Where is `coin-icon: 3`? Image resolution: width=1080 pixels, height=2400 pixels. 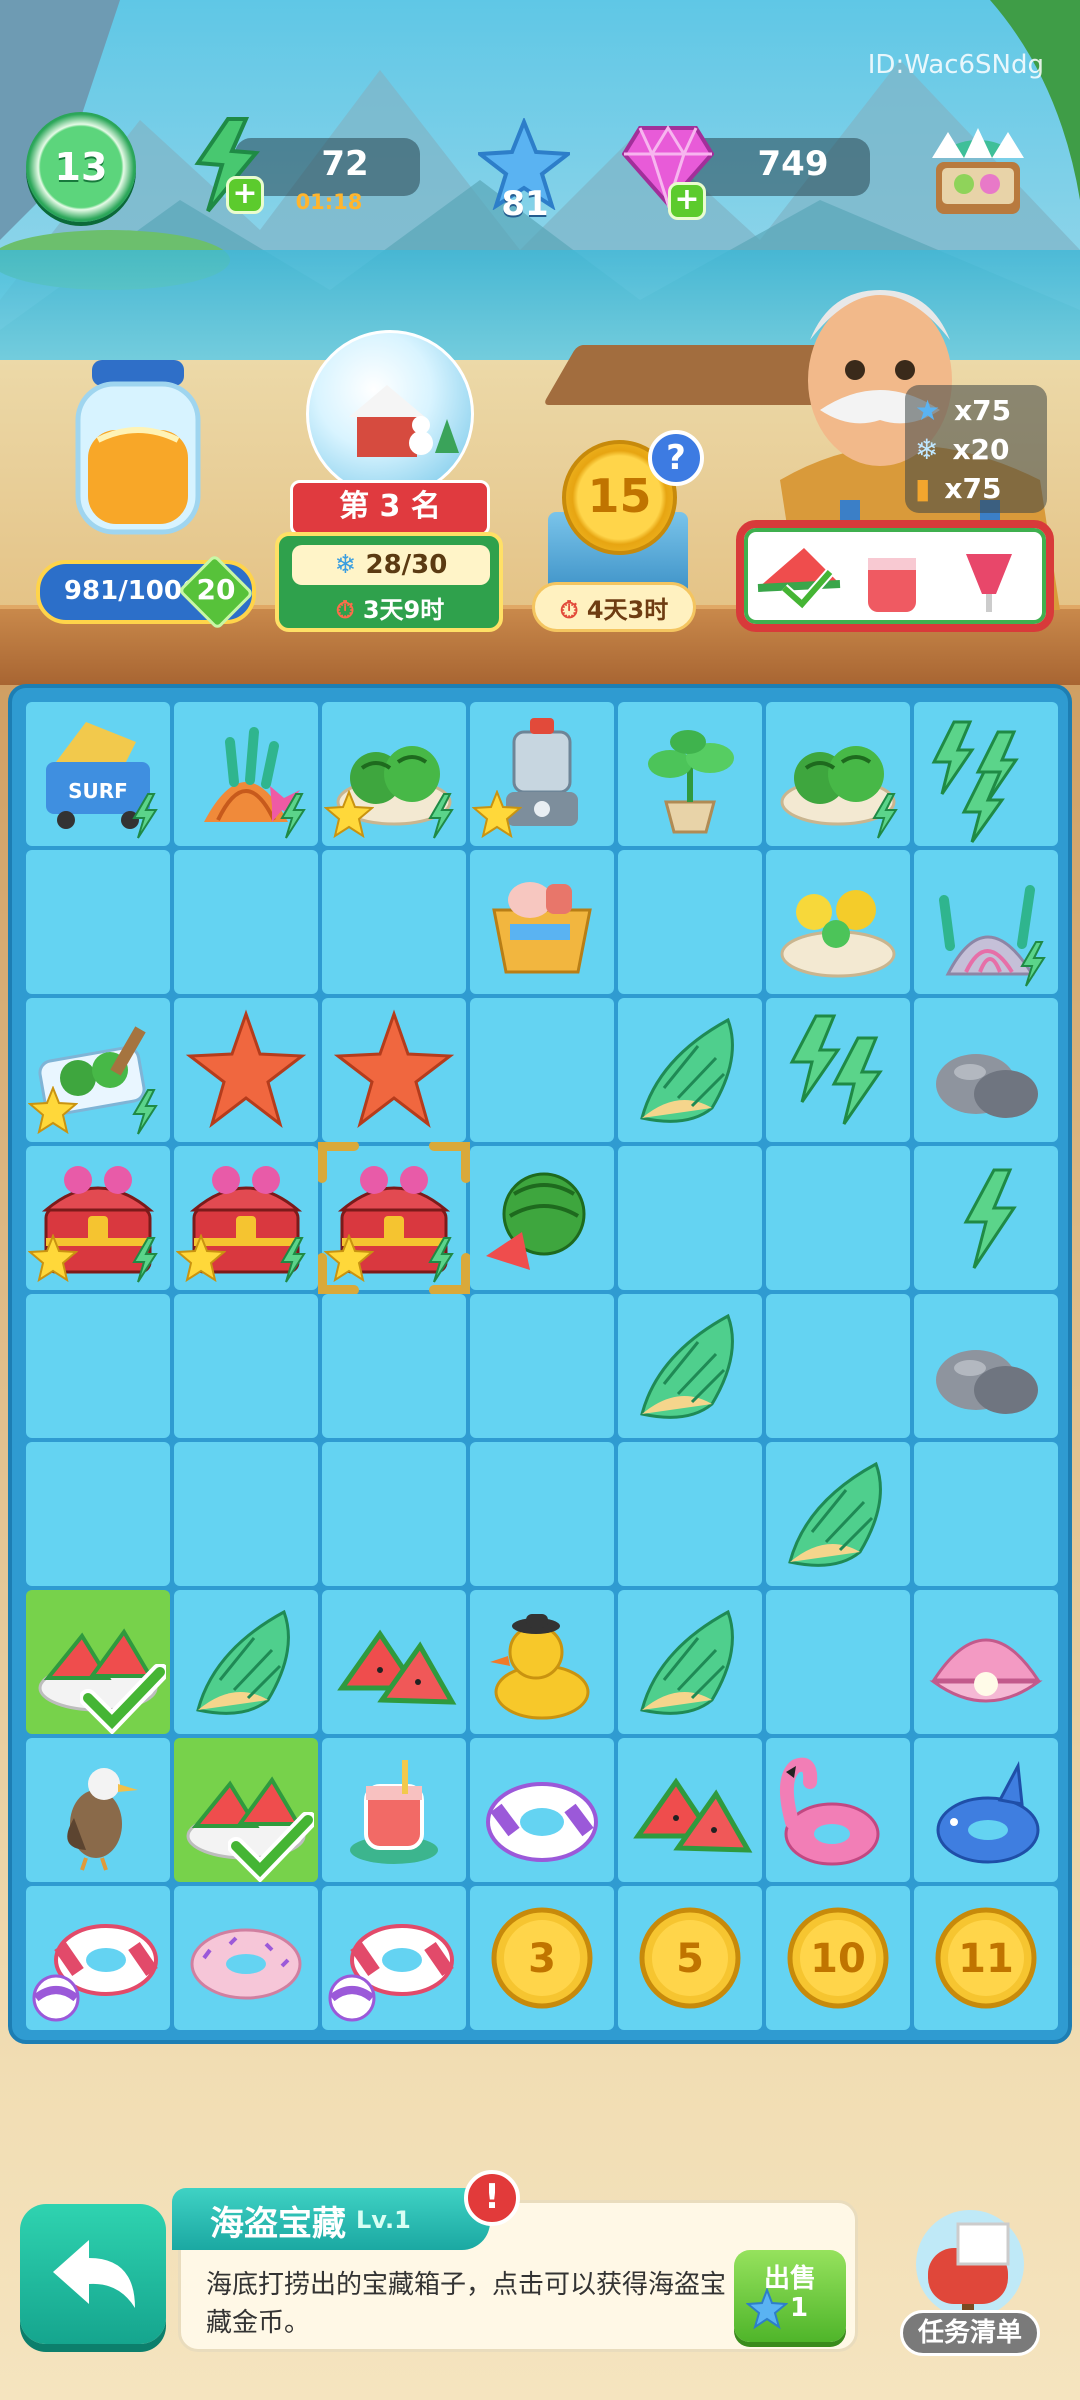 coin-icon: 3 is located at coordinates (542, 1958).